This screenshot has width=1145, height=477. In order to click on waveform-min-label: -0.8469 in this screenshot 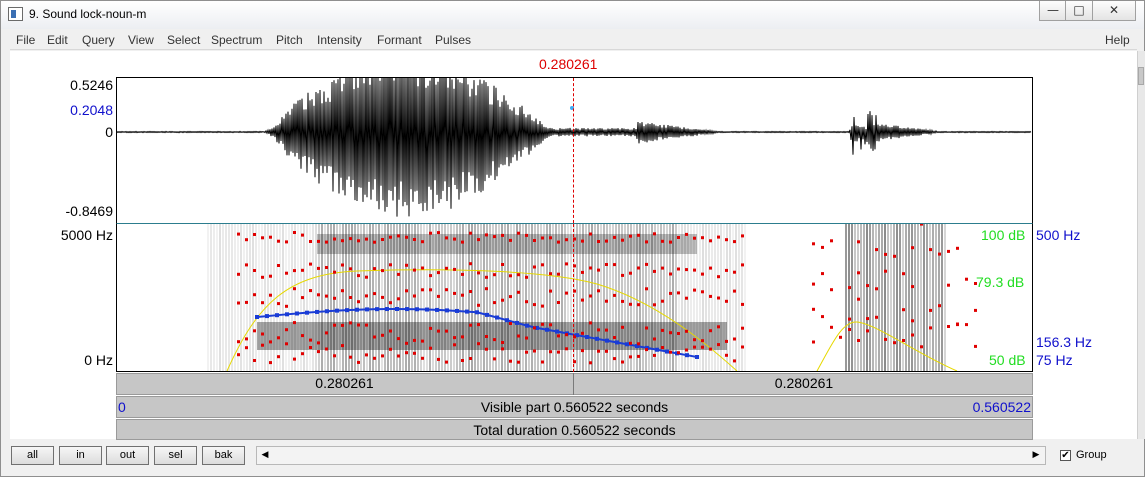, I will do `click(89, 211)`.